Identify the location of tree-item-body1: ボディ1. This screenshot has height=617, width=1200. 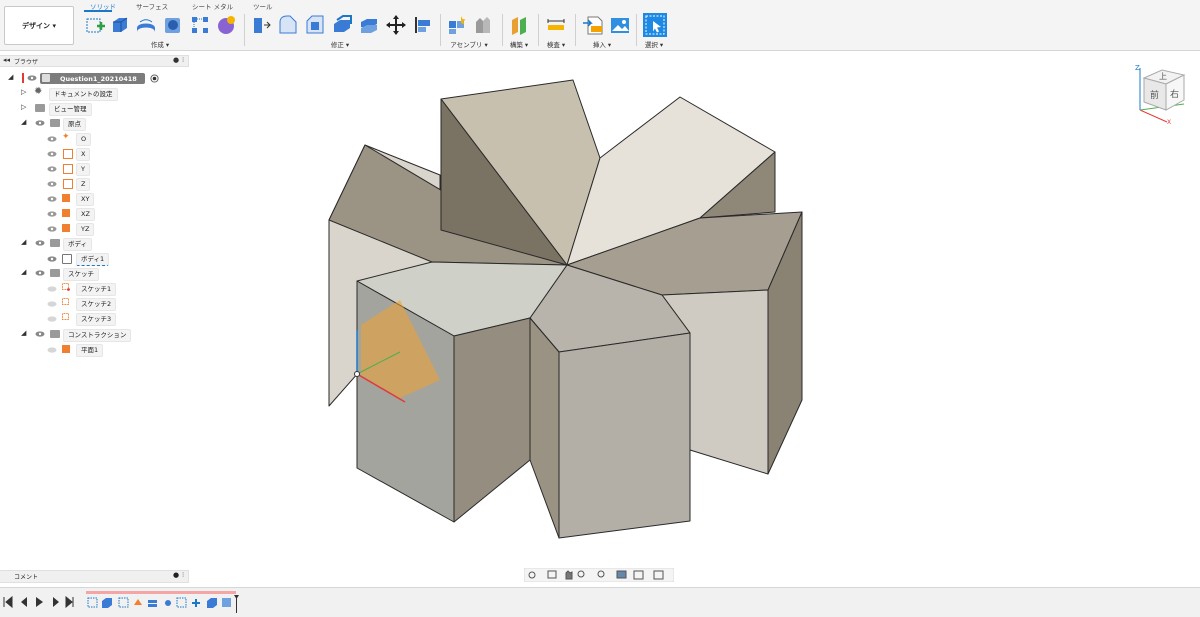
(93, 259).